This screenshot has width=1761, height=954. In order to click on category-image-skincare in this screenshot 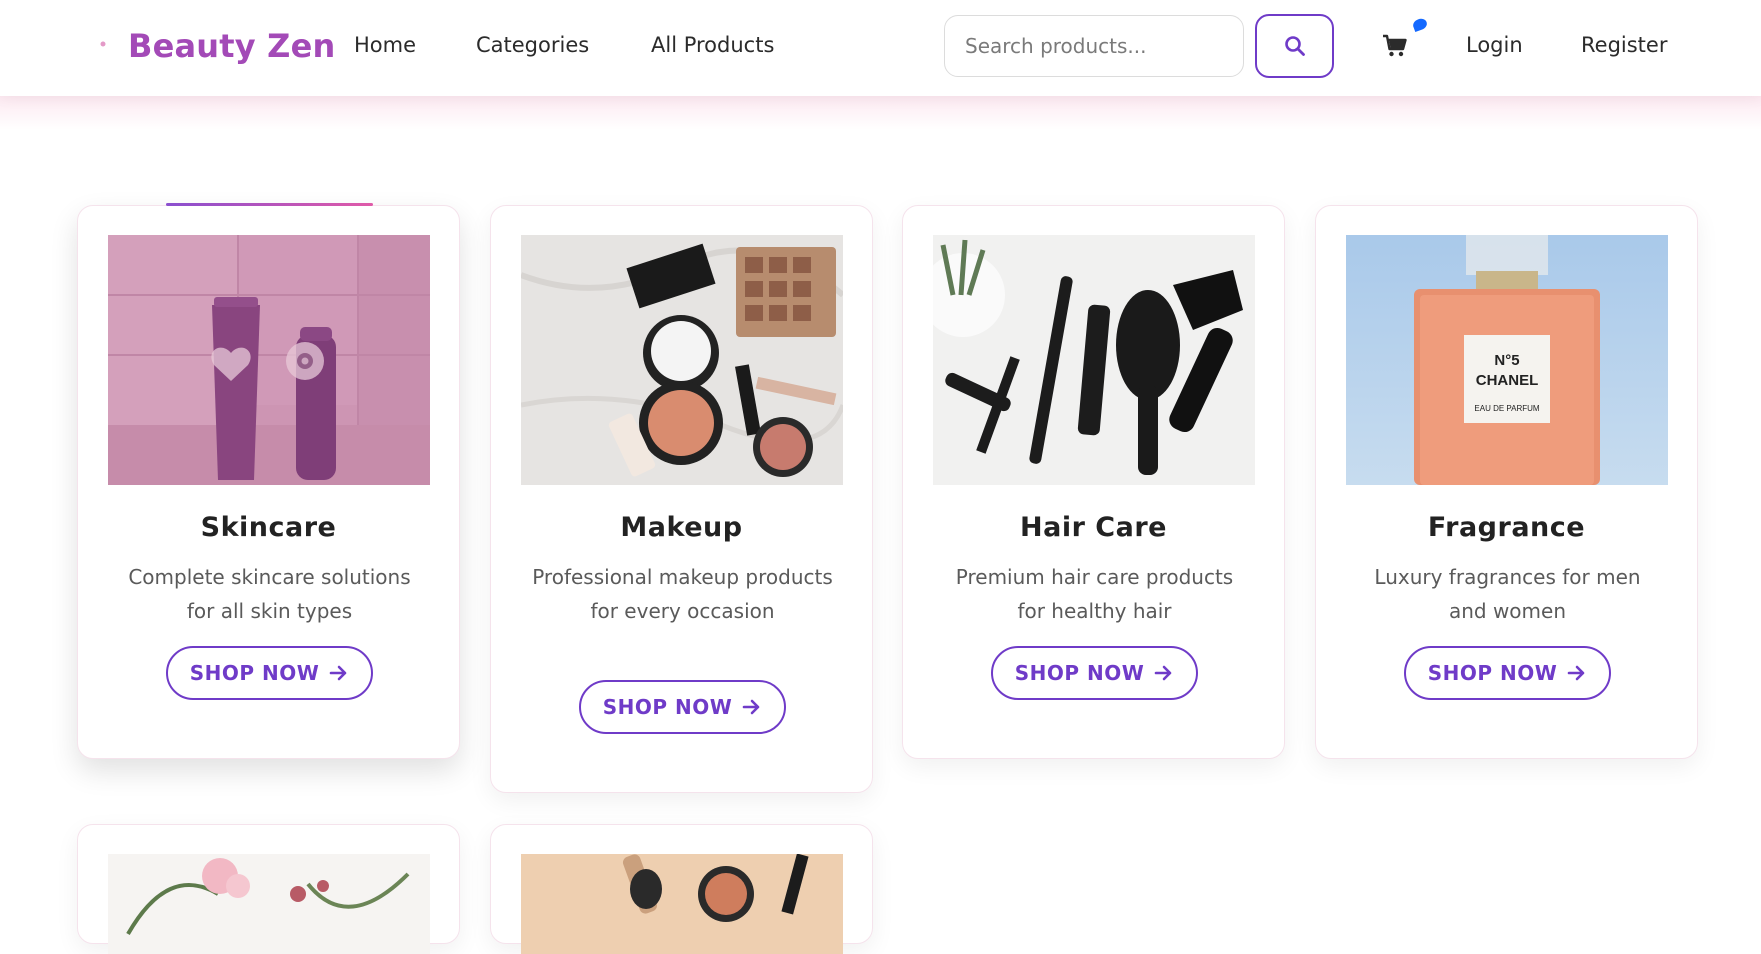, I will do `click(269, 360)`.